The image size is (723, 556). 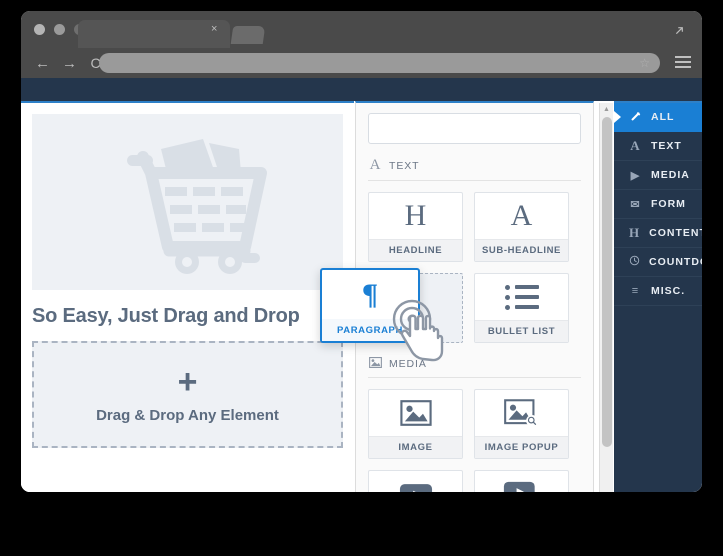 I want to click on app-header-bar, so click(x=361, y=89).